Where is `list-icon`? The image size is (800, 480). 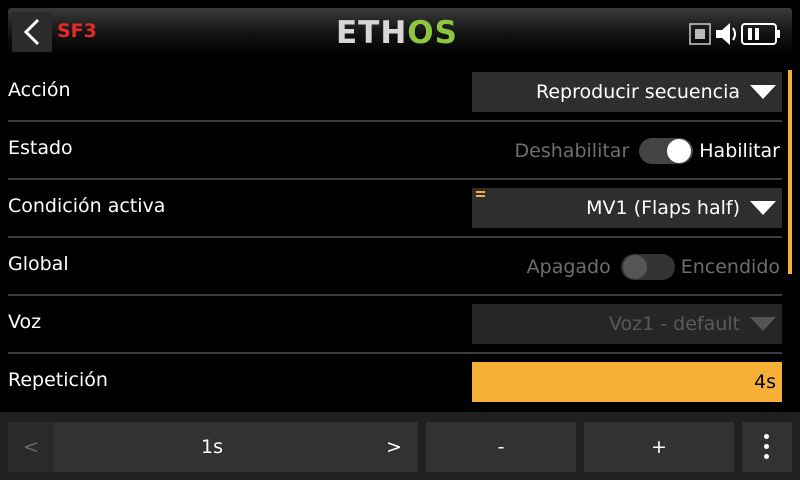
list-icon is located at coordinates (480, 195).